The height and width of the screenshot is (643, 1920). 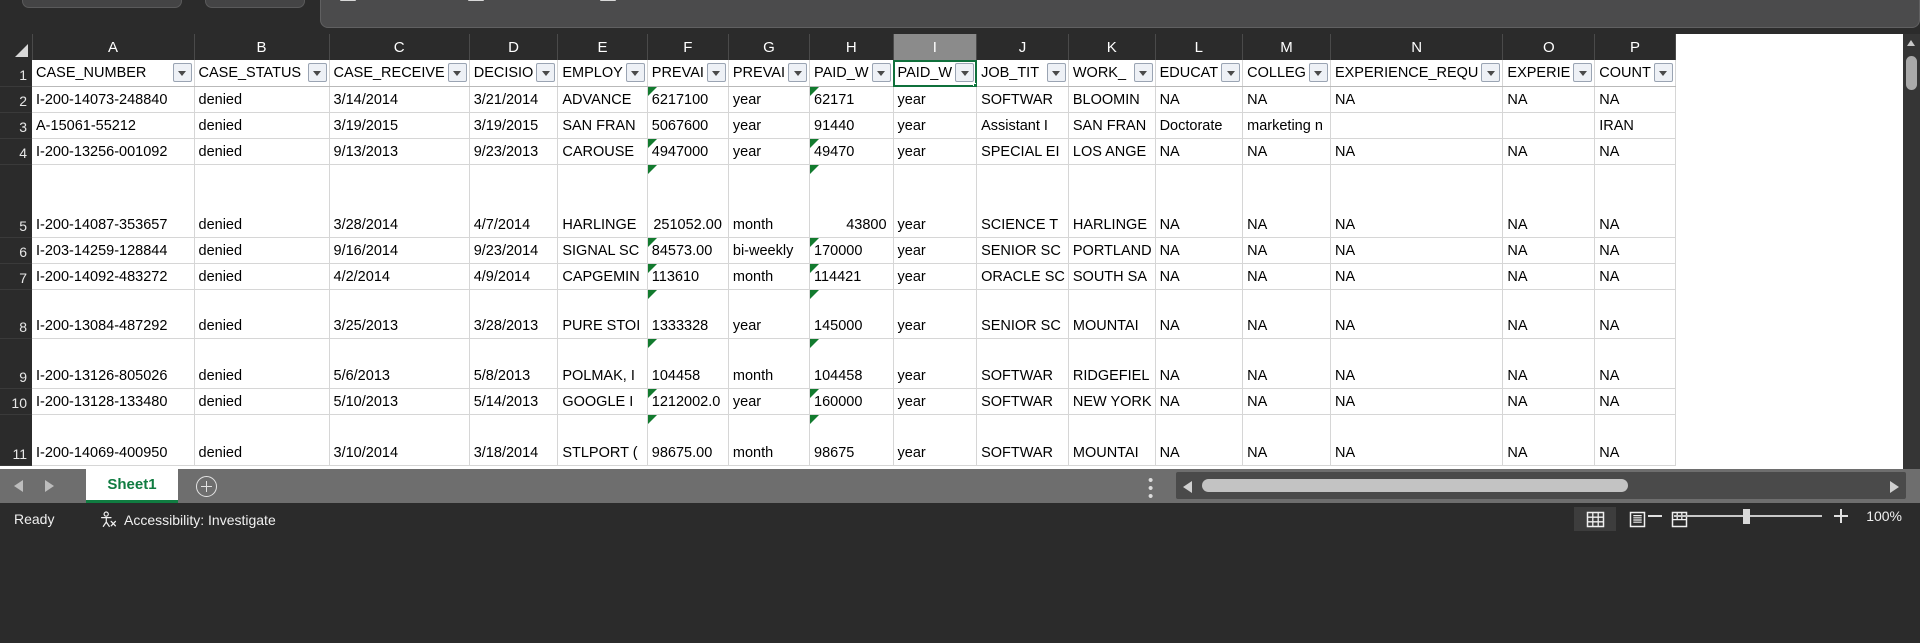 What do you see at coordinates (113, 125) in the screenshot?
I see `cell-A3: A-15061-55212` at bounding box center [113, 125].